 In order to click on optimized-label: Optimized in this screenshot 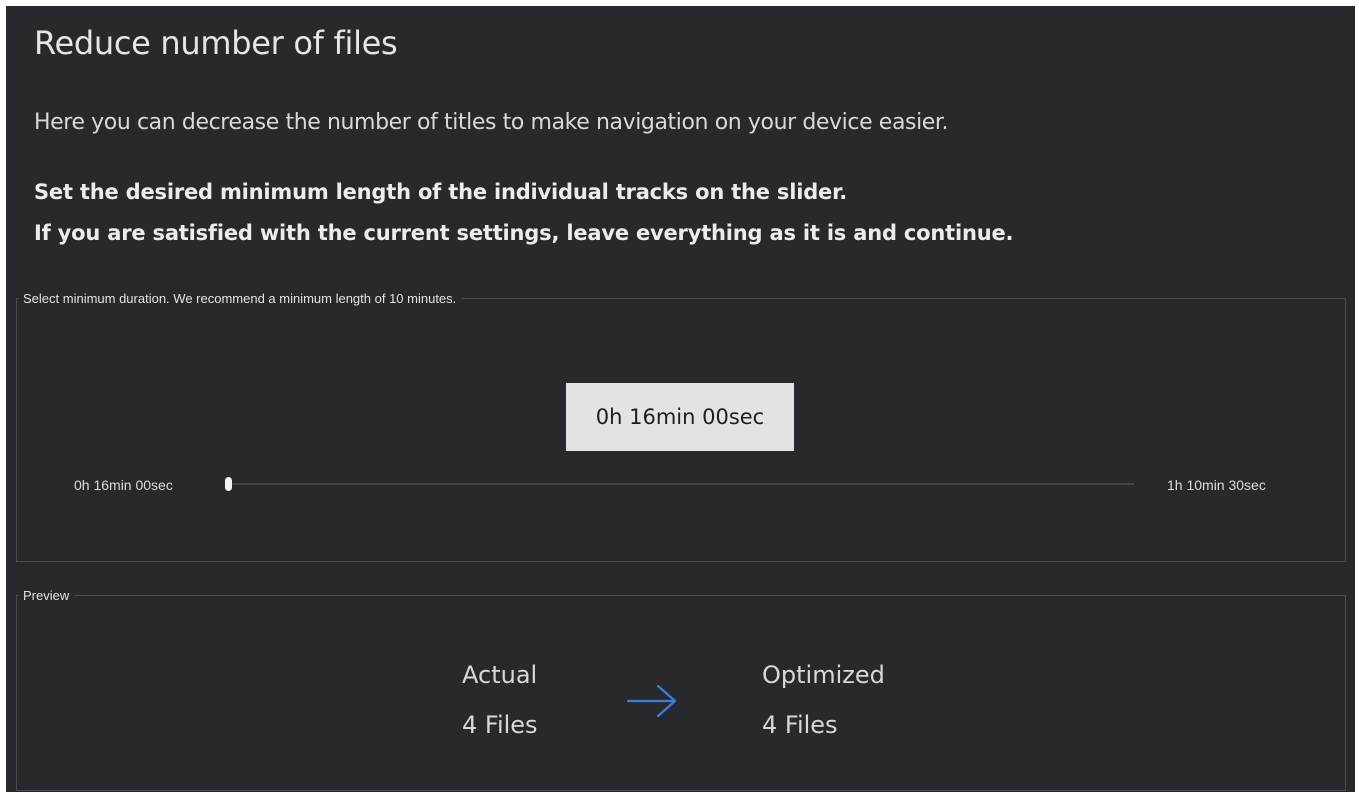, I will do `click(823, 675)`.